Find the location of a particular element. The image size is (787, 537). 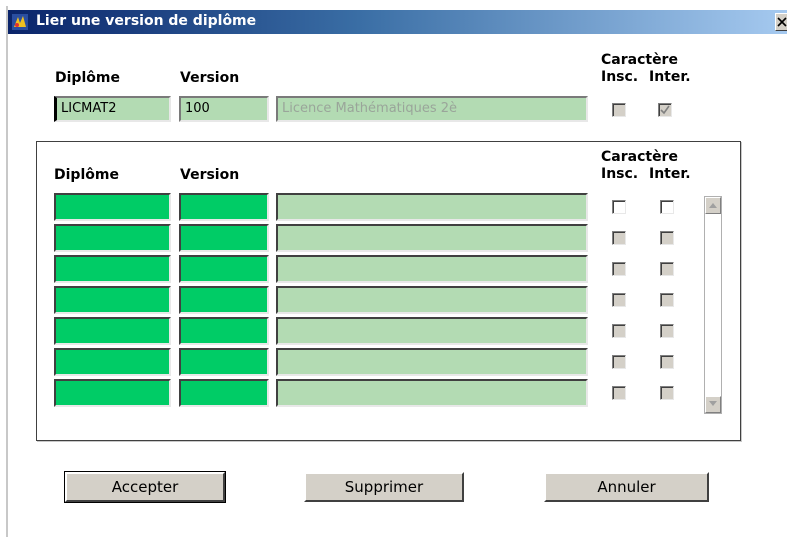

grid-row-6-libelle is located at coordinates (432, 362).